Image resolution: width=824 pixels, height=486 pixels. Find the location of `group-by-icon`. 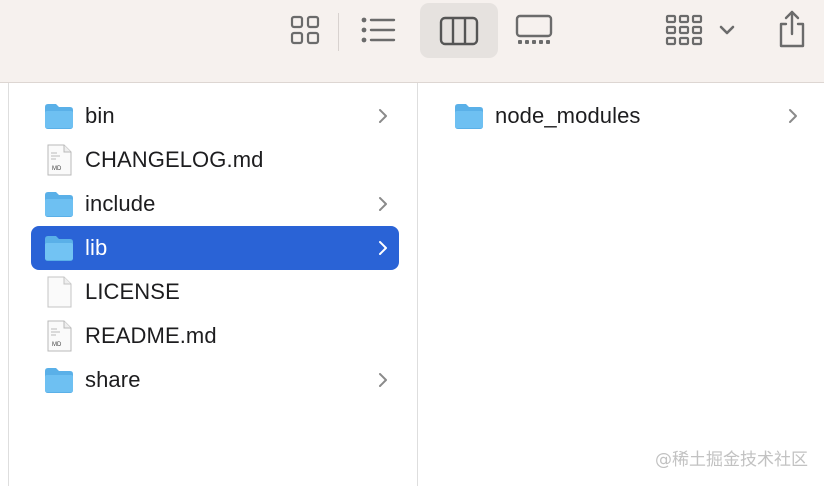

group-by-icon is located at coordinates (684, 30).